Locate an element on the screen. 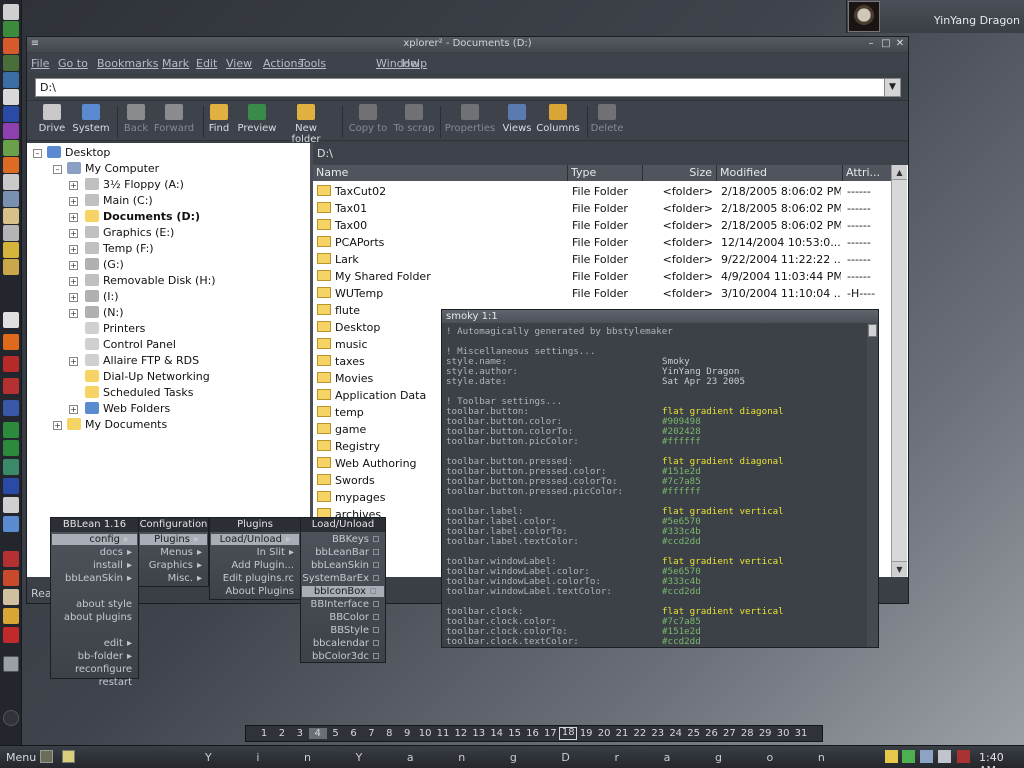 The height and width of the screenshot is (768, 1024). system-menu-icon: ≡ is located at coordinates (35, 44).